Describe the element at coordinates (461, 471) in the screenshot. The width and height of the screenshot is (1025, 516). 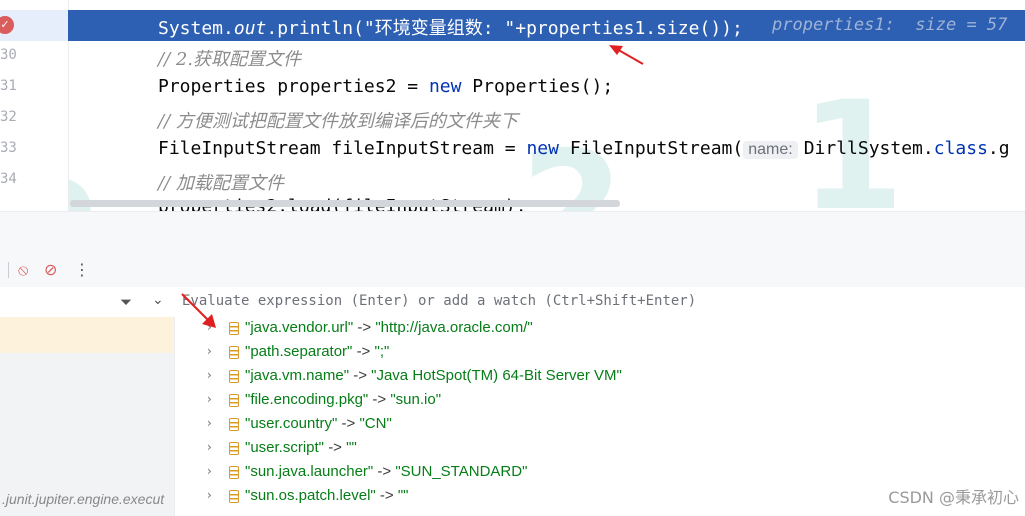
I see `variable-value: "SUN_STANDARD"` at that location.